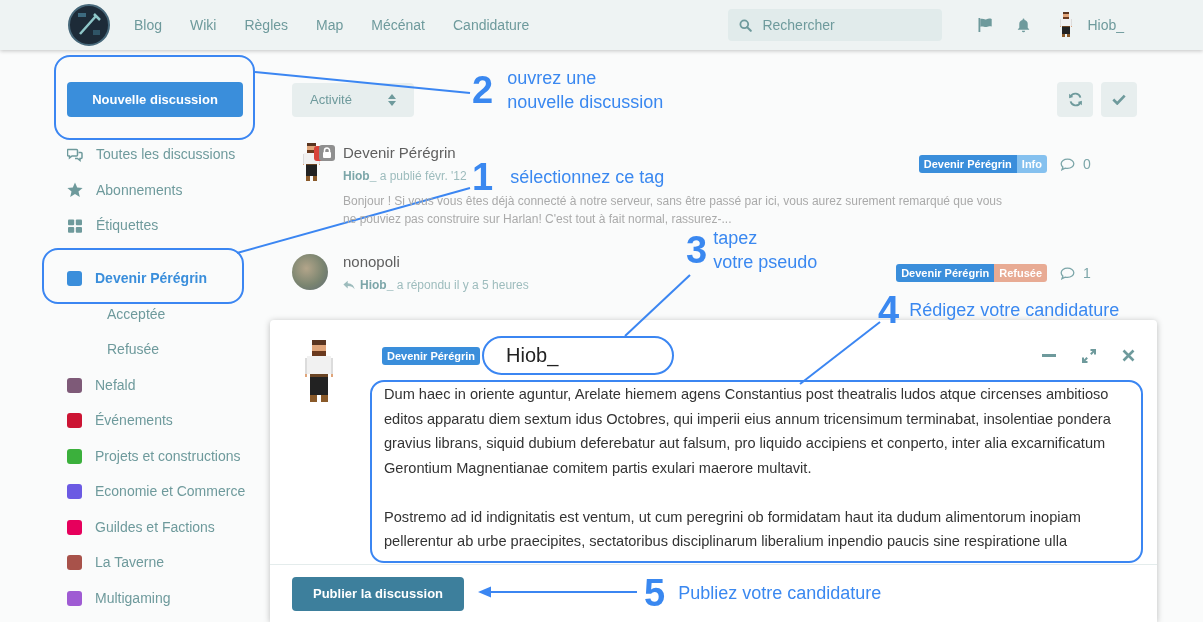 This screenshot has width=1203, height=622. I want to click on mark-all-read-button, so click(1119, 99).